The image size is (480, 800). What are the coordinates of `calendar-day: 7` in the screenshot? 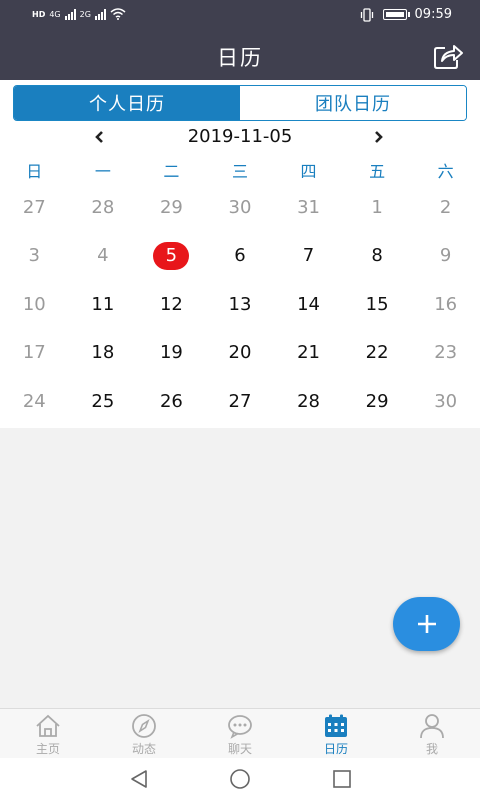 It's located at (308, 256).